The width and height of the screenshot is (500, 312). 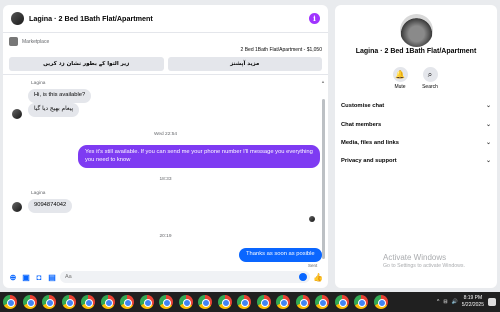 What do you see at coordinates (416, 143) in the screenshot?
I see `section-media-files: Media, files and links ⌄` at bounding box center [416, 143].